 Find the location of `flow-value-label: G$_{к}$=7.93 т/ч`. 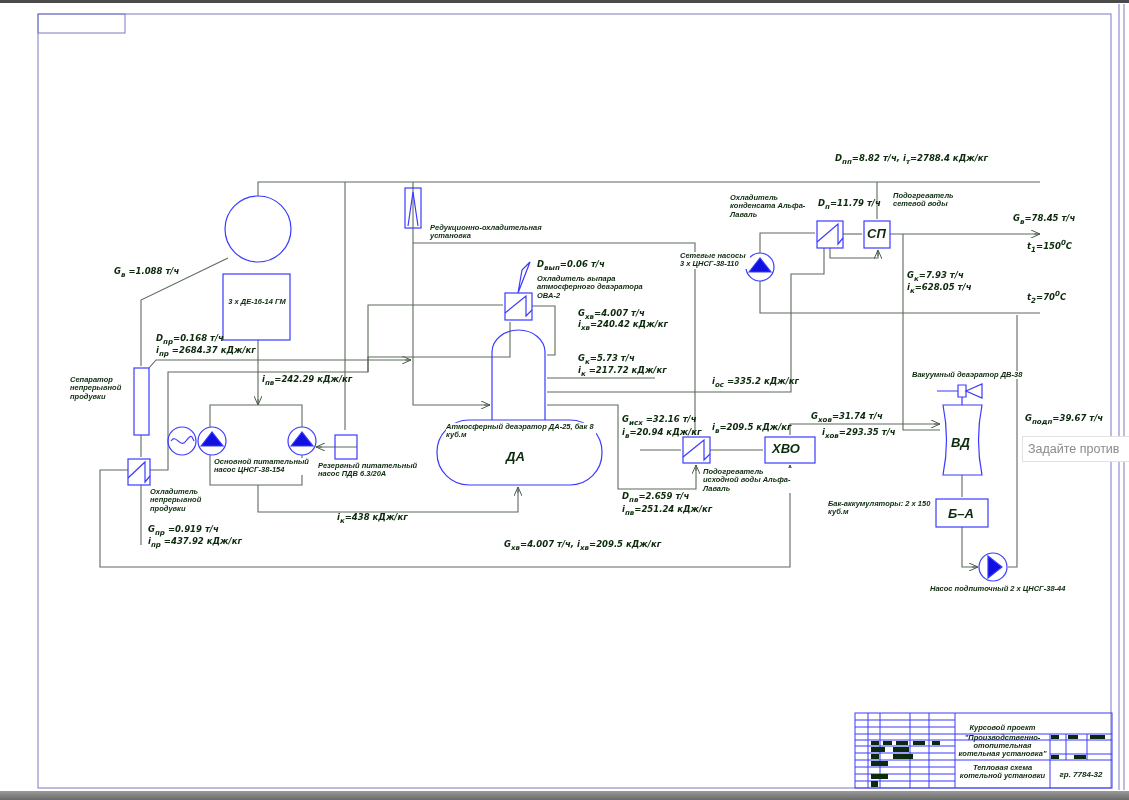

flow-value-label: G$_{к}$=7.93 т/ч is located at coordinates (935, 277).